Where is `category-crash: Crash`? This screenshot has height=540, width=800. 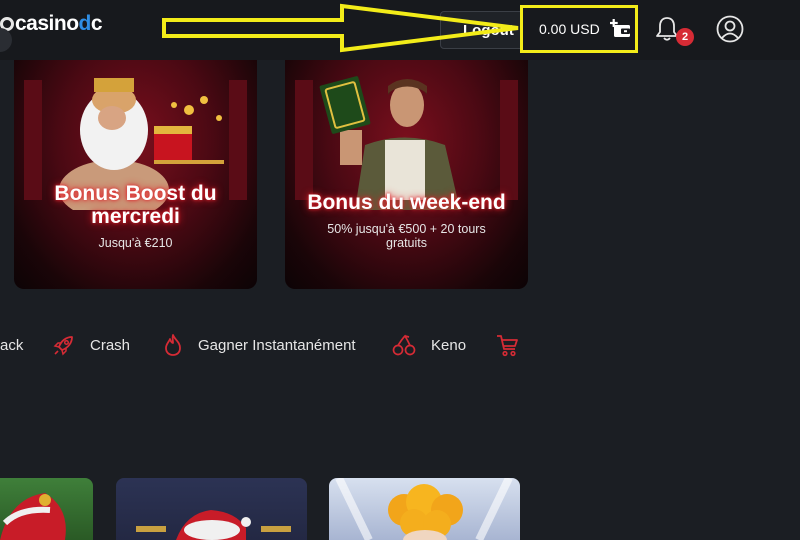
category-crash: Crash is located at coordinates (91, 345).